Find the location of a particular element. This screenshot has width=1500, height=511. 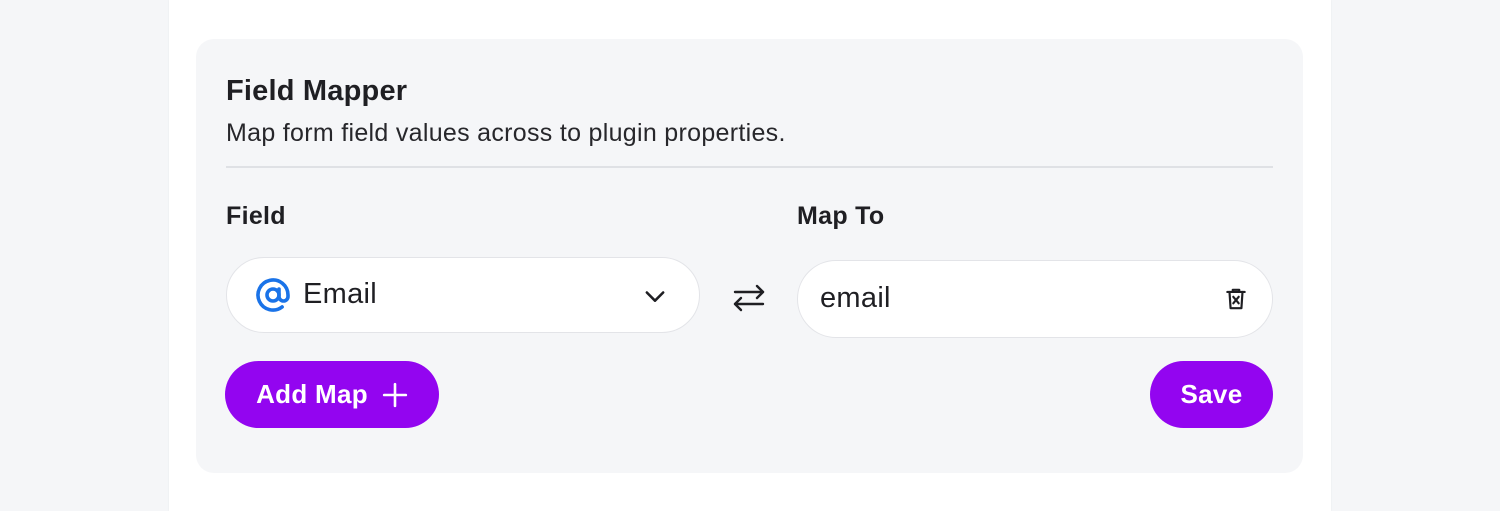

field-label: Field is located at coordinates (256, 216).